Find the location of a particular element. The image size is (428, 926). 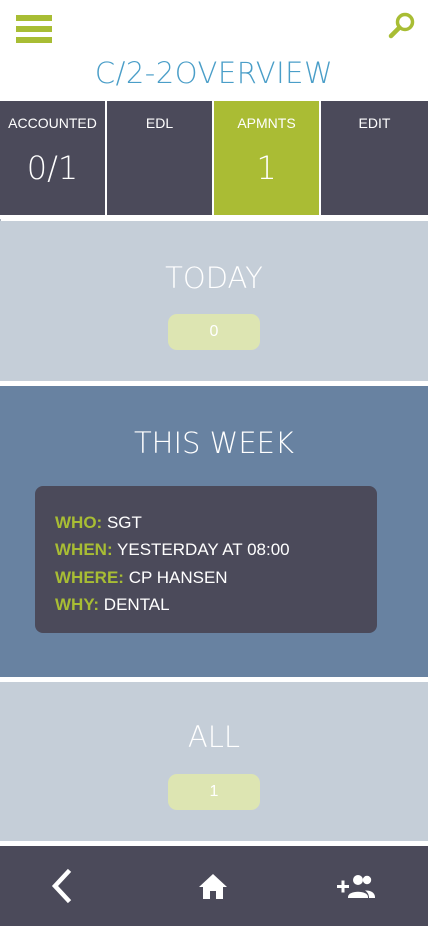

bottom-nav-bar is located at coordinates (214, 886).